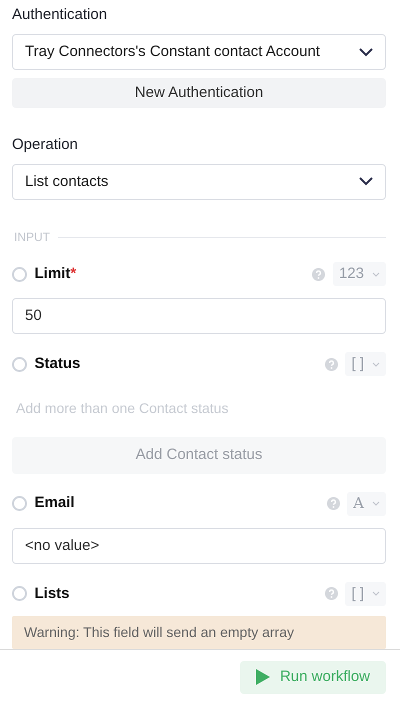 The height and width of the screenshot is (704, 400). I want to click on dropdown: Tray Connectors's Constant contact Account, so click(199, 52).